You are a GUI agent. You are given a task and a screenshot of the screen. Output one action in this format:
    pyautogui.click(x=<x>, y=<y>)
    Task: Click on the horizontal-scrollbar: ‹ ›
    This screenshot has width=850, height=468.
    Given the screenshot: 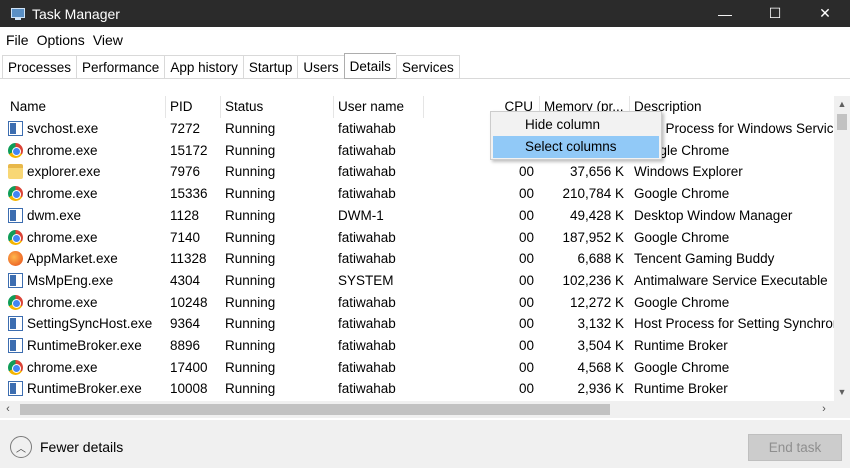 What is the action you would take?
    pyautogui.click(x=417, y=409)
    